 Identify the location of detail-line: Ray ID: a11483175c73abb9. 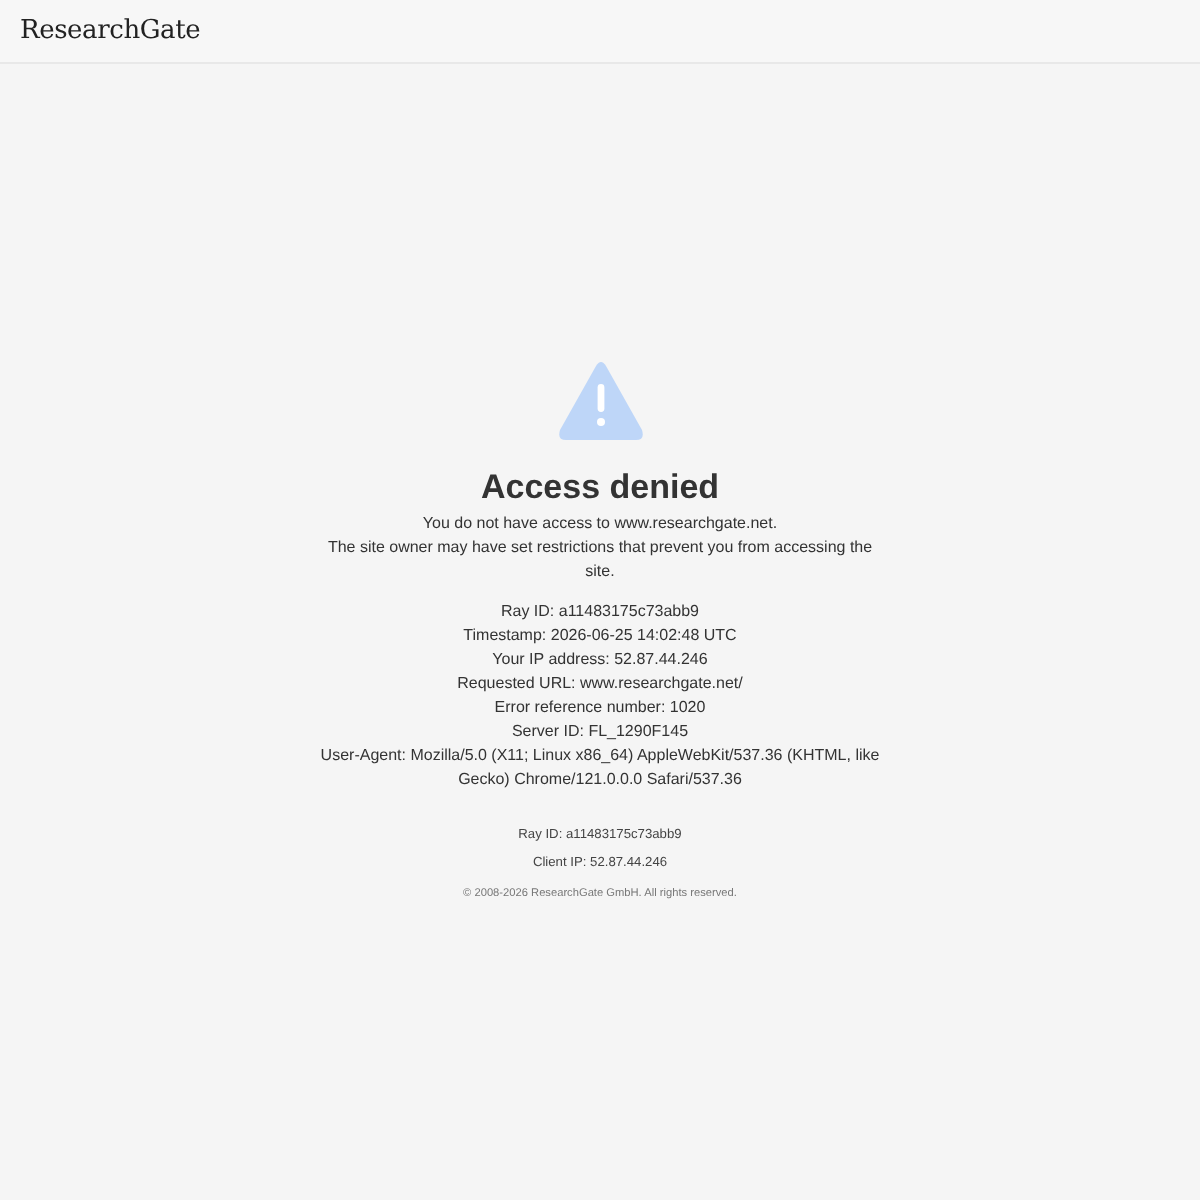
(600, 611).